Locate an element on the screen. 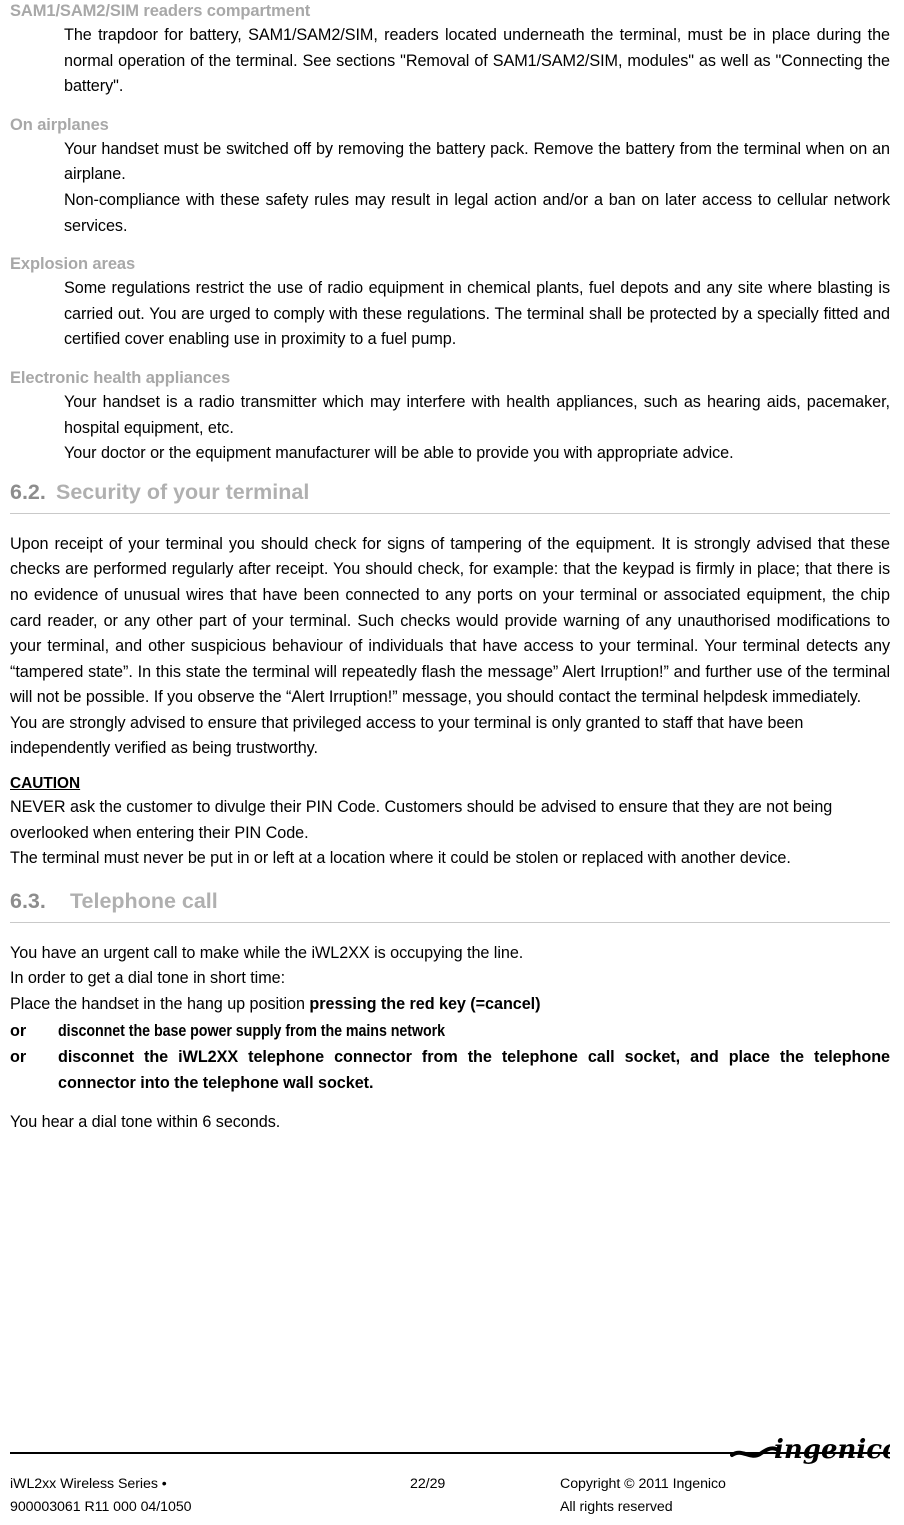  subheading-electronic-health: Electronic health appliances is located at coordinates (120, 377).